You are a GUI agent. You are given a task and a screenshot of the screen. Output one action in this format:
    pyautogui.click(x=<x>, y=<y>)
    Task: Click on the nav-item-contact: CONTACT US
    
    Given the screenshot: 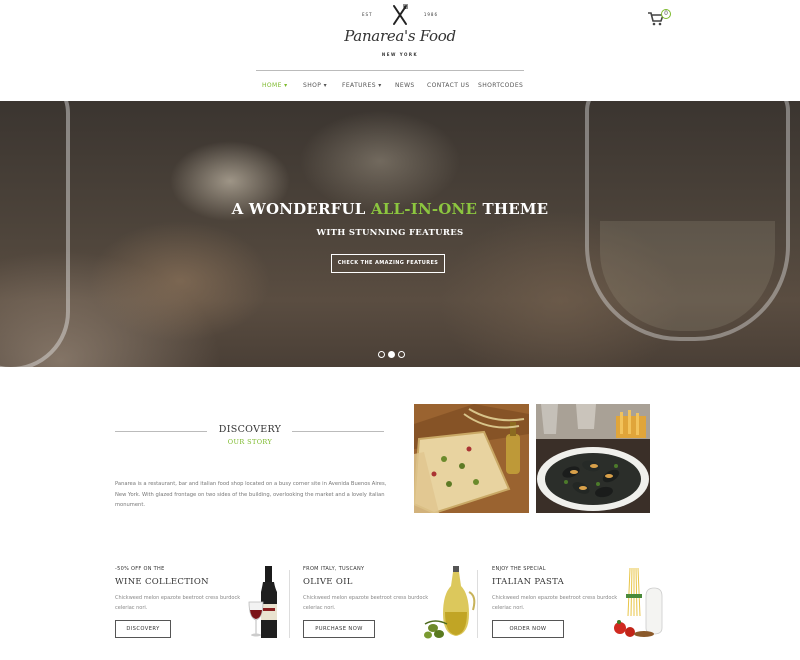 What is the action you would take?
    pyautogui.click(x=448, y=85)
    